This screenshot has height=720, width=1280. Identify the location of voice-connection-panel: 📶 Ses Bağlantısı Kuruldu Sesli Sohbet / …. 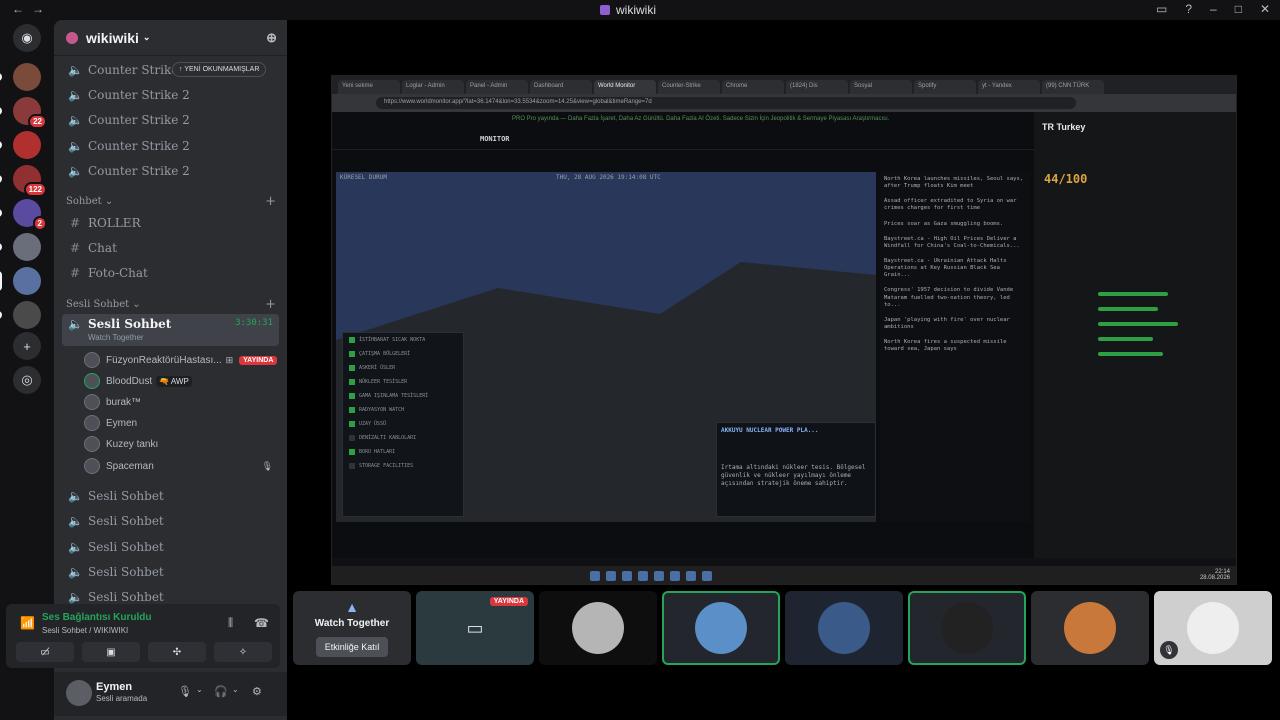
(143, 636).